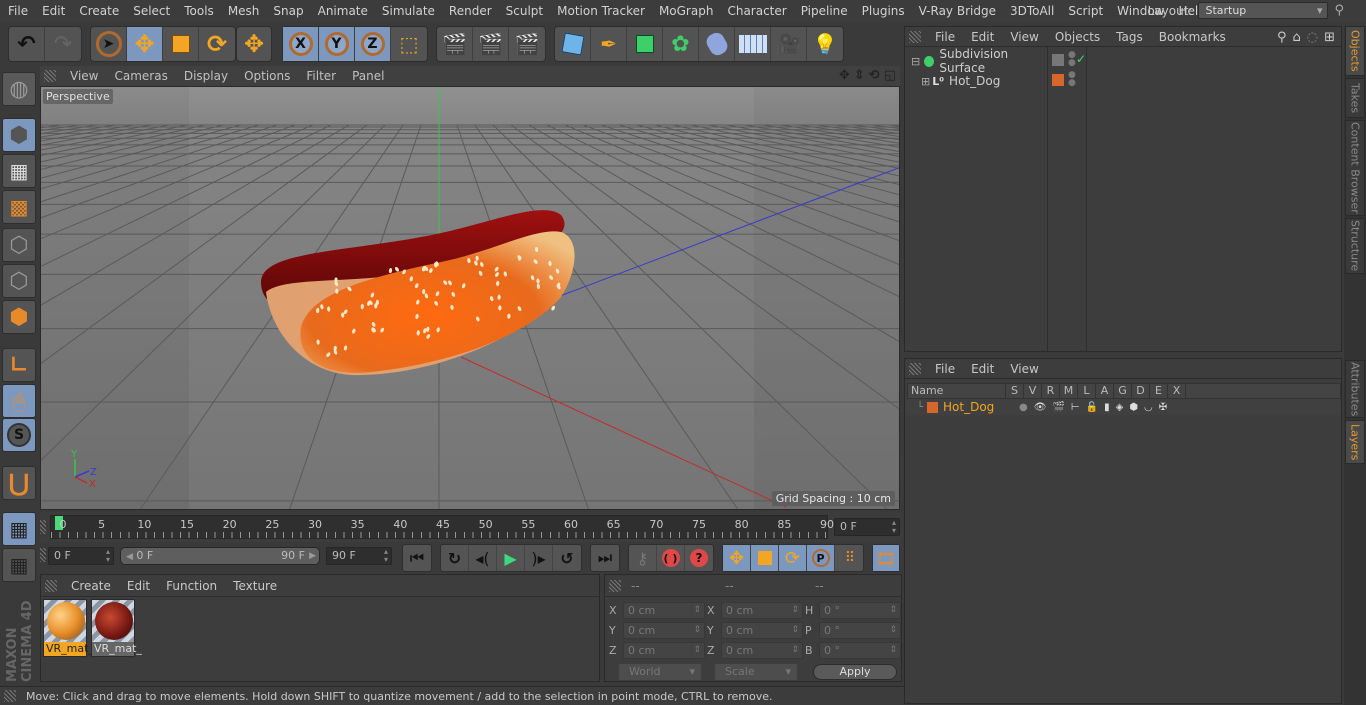 The height and width of the screenshot is (705, 1366). What do you see at coordinates (19, 483) in the screenshot?
I see `magnet-button: ⋃` at bounding box center [19, 483].